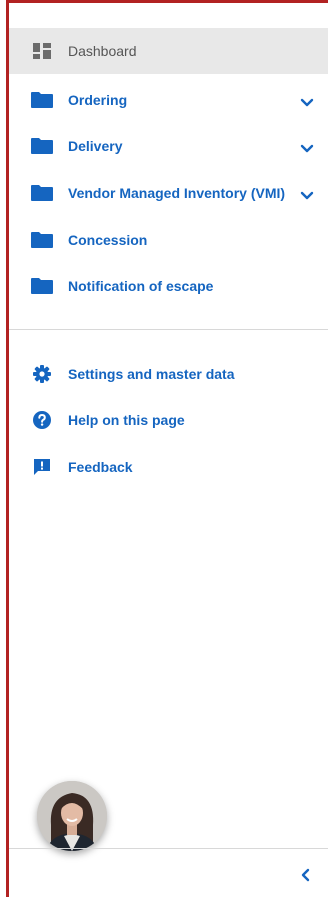 The height and width of the screenshot is (897, 328). What do you see at coordinates (42, 420) in the screenshot?
I see `help-icon` at bounding box center [42, 420].